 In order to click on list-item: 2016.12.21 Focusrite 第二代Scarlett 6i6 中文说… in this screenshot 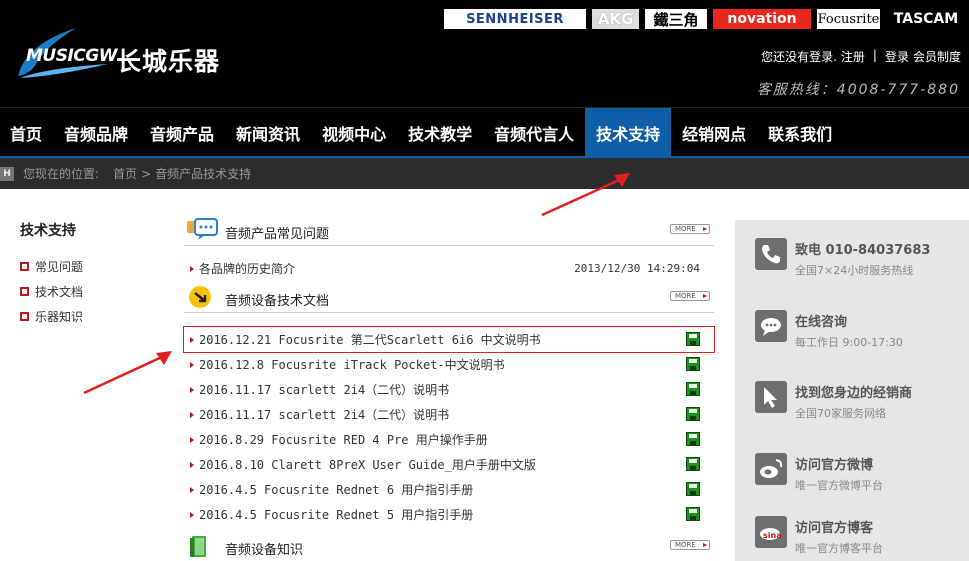, I will do `click(449, 339)`.